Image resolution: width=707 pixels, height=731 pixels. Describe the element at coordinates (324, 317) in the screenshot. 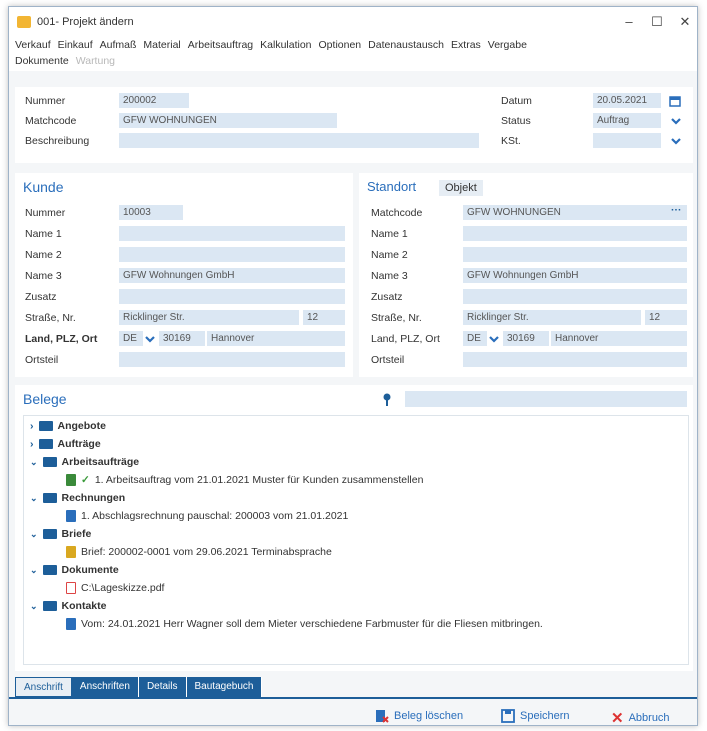

I see `kunde-hausnr-field: 12` at that location.